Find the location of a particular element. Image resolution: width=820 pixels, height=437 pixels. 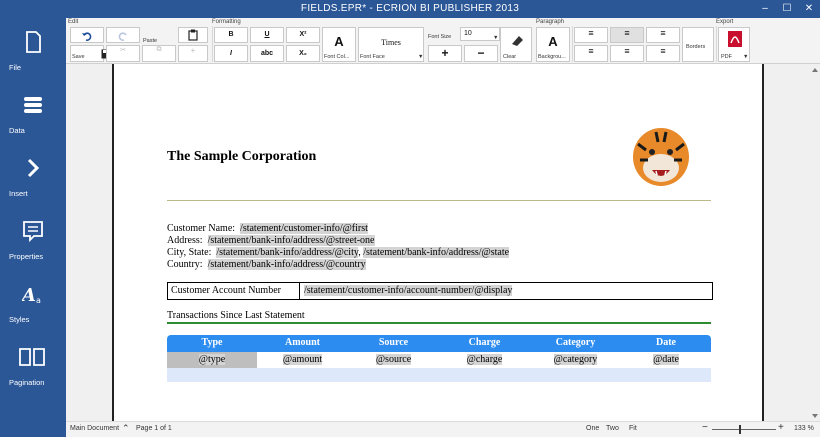

column-header-category: Category is located at coordinates (575, 342).